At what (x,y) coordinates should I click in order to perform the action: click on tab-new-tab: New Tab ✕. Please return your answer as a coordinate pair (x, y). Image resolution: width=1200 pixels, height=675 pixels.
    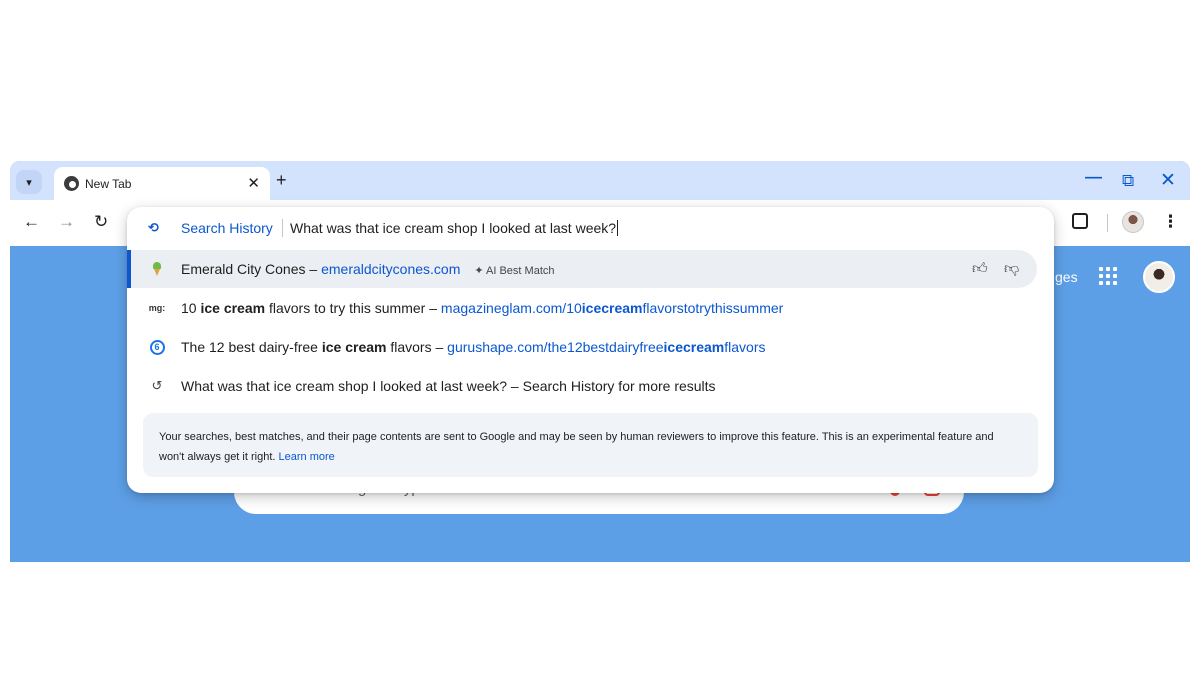
    Looking at the image, I should click on (162, 183).